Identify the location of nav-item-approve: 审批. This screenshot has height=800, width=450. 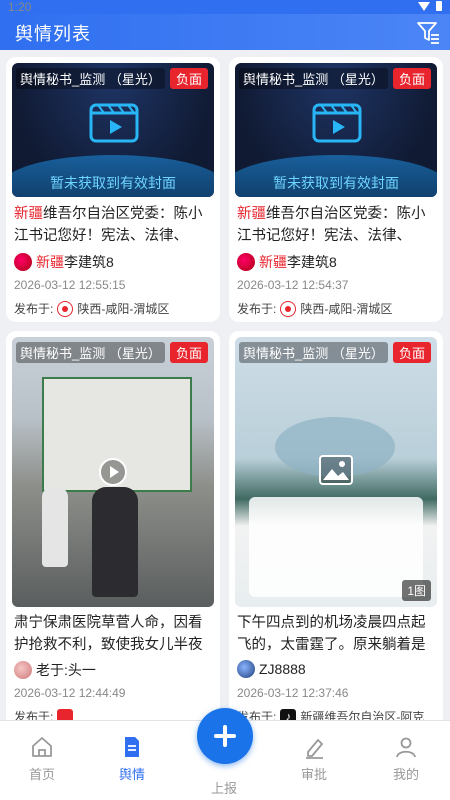
(314, 759).